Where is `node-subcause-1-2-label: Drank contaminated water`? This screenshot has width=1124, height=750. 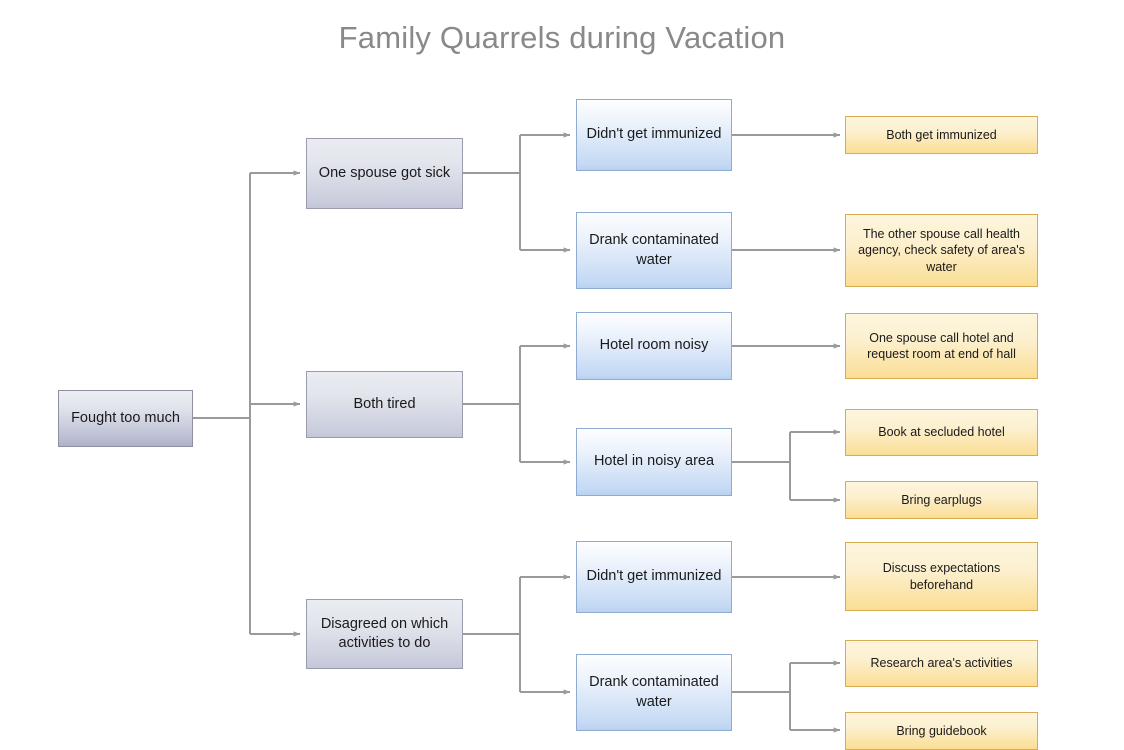 node-subcause-1-2-label: Drank contaminated water is located at coordinates (654, 250).